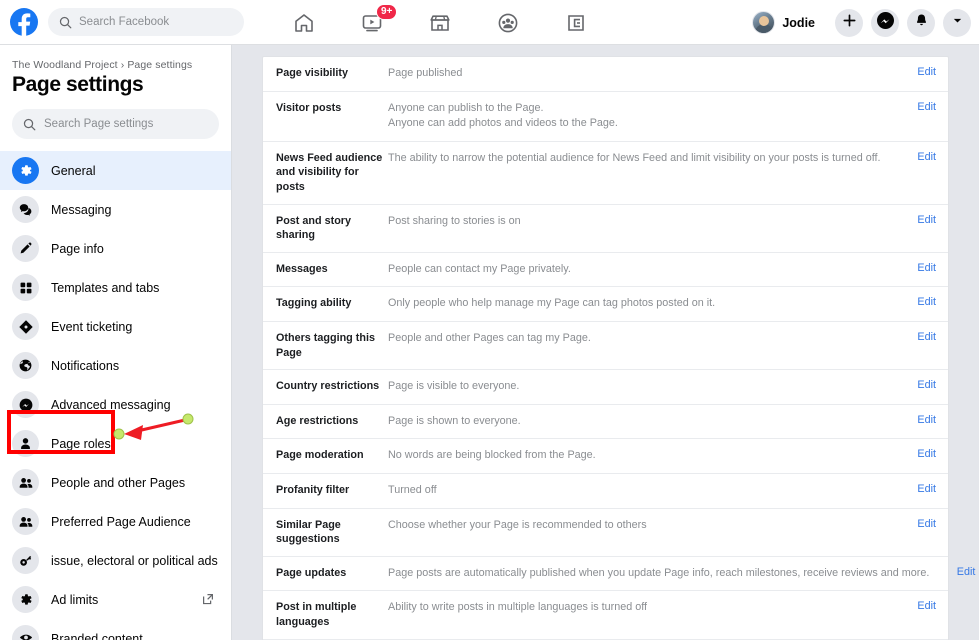 The image size is (979, 640). I want to click on sidebar-item-label: Templates and tabs, so click(105, 287).